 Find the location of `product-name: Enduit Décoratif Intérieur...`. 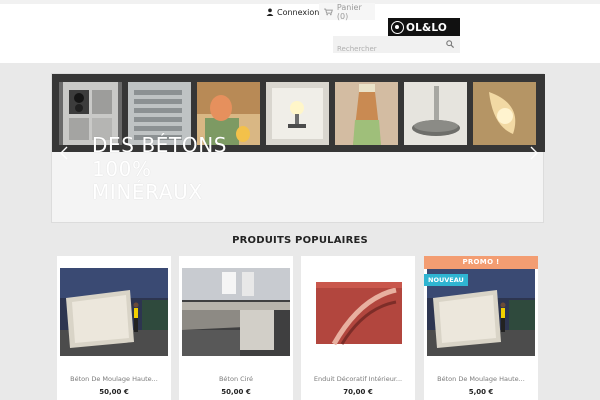

product-name: Enduit Décoratif Intérieur... is located at coordinates (358, 379).